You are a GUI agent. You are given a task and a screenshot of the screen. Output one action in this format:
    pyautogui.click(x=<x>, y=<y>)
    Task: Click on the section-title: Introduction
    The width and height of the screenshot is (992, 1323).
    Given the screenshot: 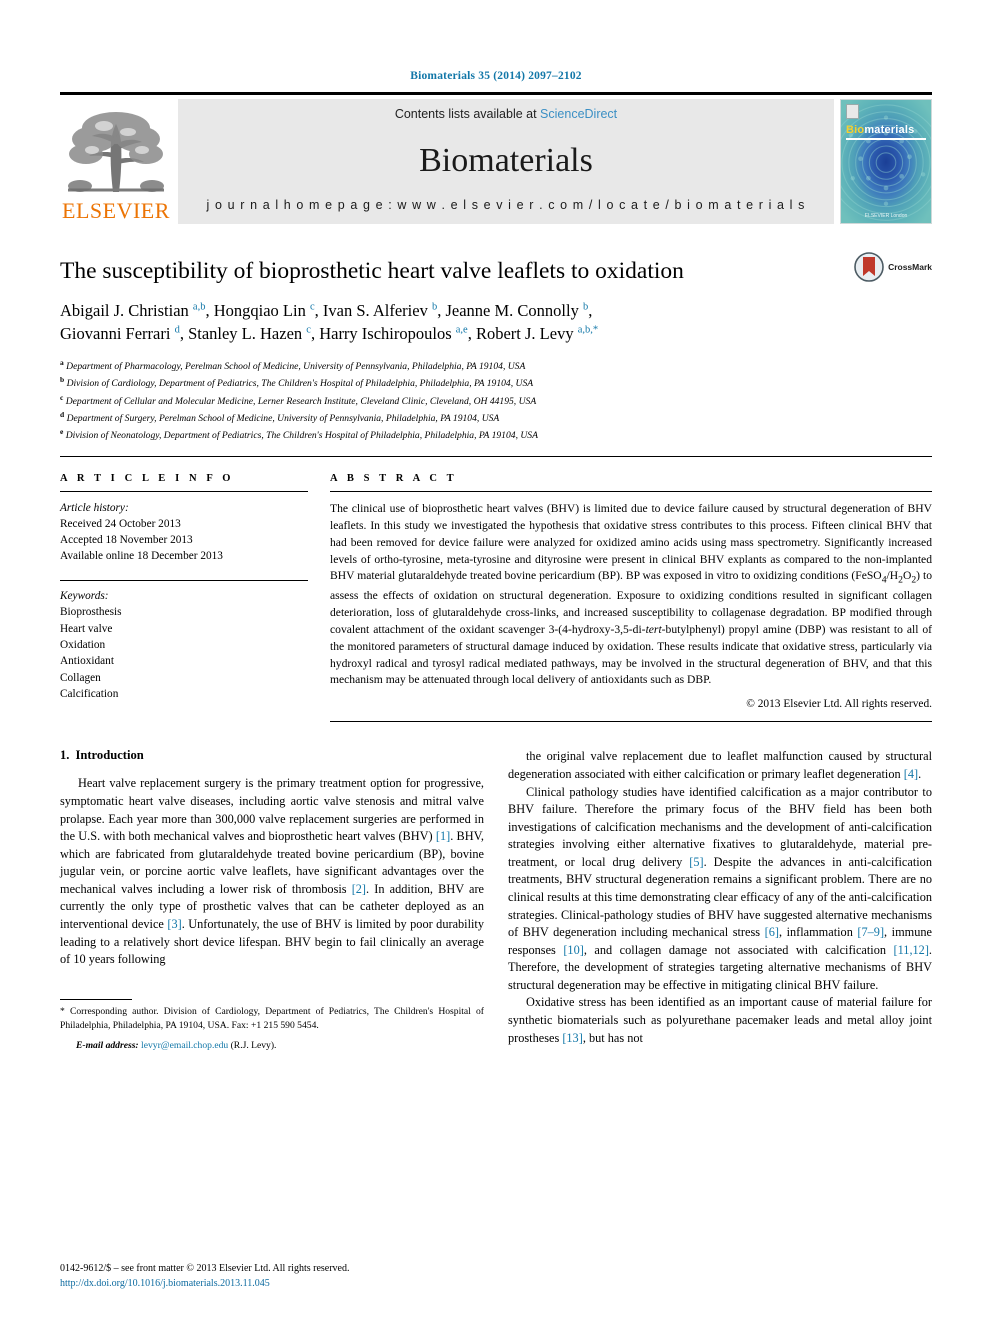 What is the action you would take?
    pyautogui.click(x=109, y=755)
    